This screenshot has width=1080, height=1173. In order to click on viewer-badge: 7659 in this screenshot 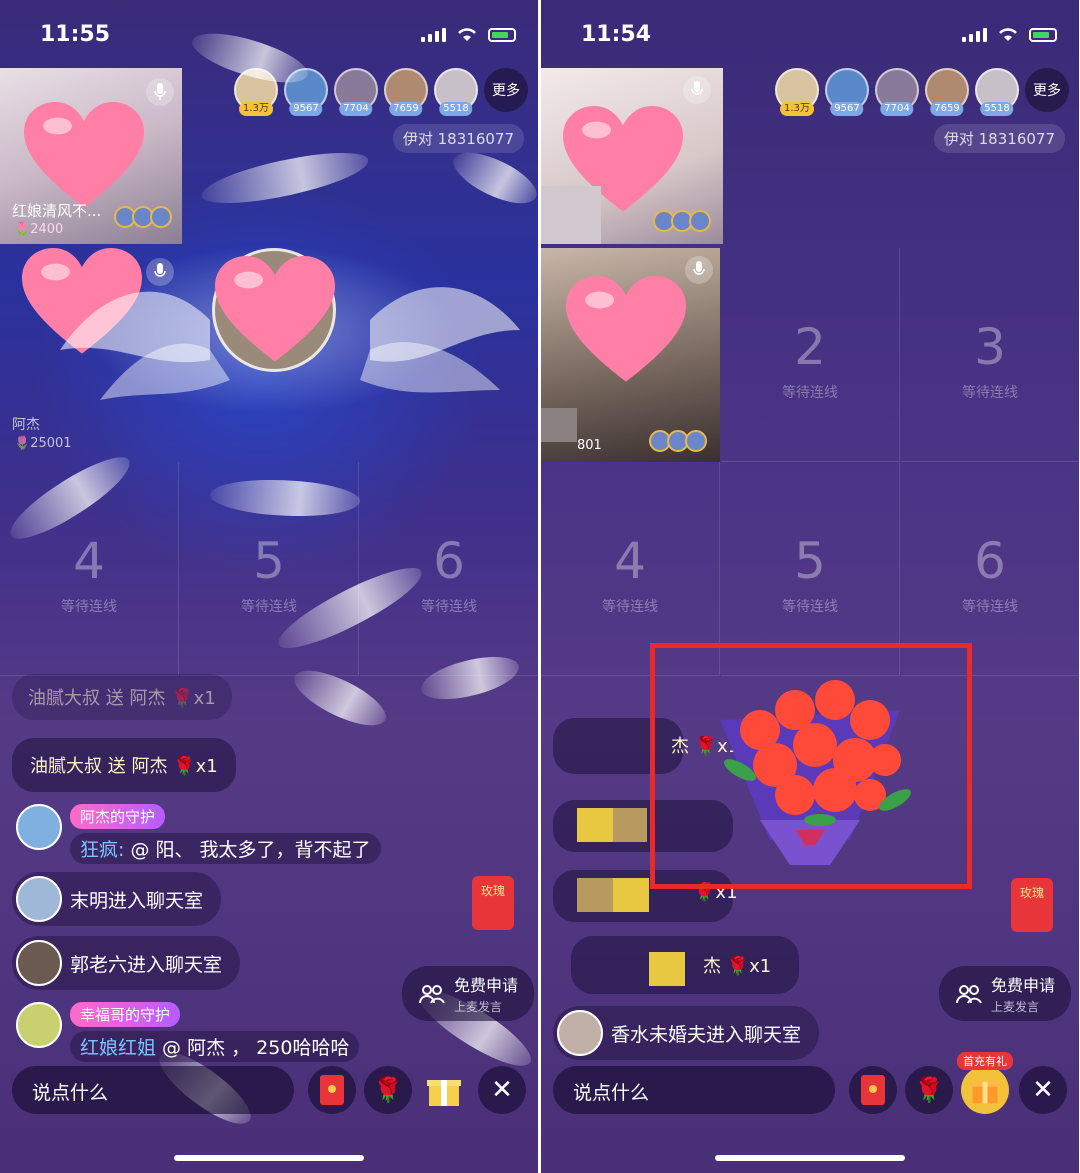, I will do `click(947, 109)`.